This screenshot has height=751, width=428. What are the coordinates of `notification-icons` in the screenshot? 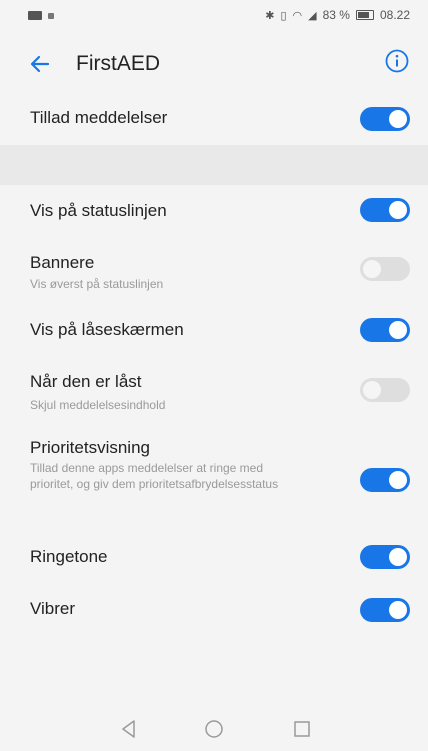 It's located at (41, 15).